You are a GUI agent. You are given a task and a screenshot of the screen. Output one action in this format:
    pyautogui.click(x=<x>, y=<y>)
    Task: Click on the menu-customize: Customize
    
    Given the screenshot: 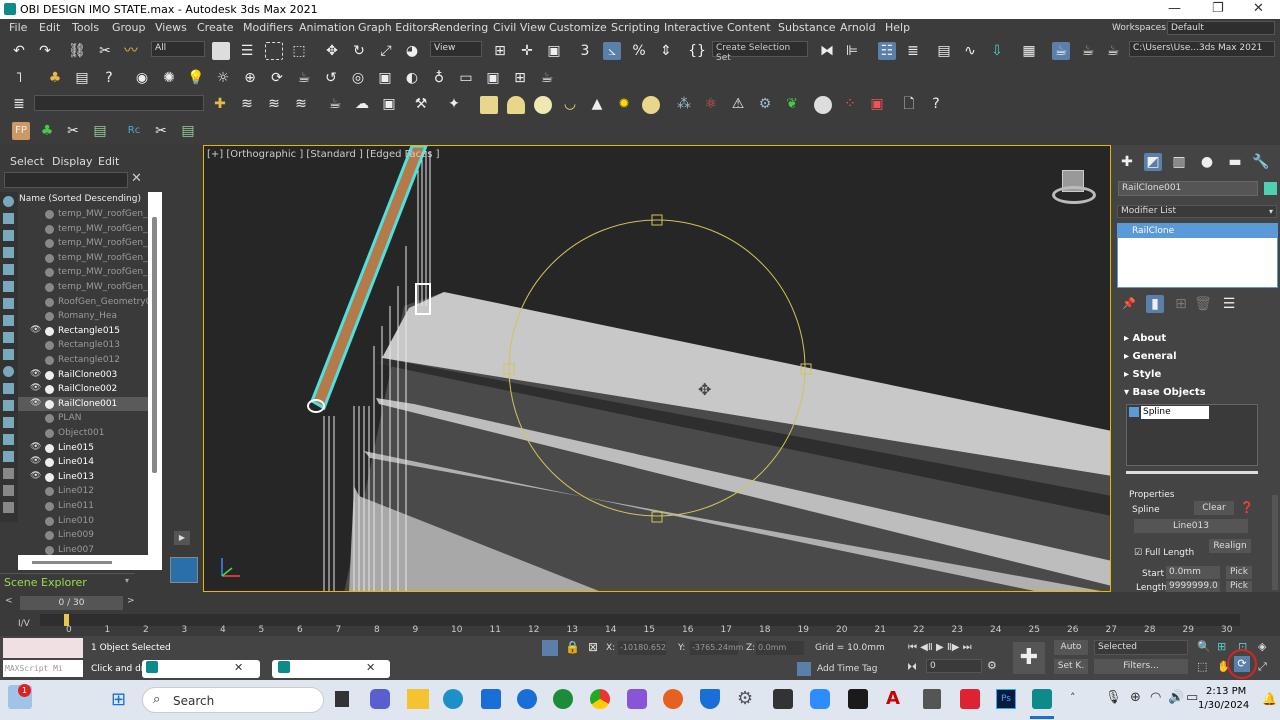 What is the action you would take?
    pyautogui.click(x=578, y=27)
    